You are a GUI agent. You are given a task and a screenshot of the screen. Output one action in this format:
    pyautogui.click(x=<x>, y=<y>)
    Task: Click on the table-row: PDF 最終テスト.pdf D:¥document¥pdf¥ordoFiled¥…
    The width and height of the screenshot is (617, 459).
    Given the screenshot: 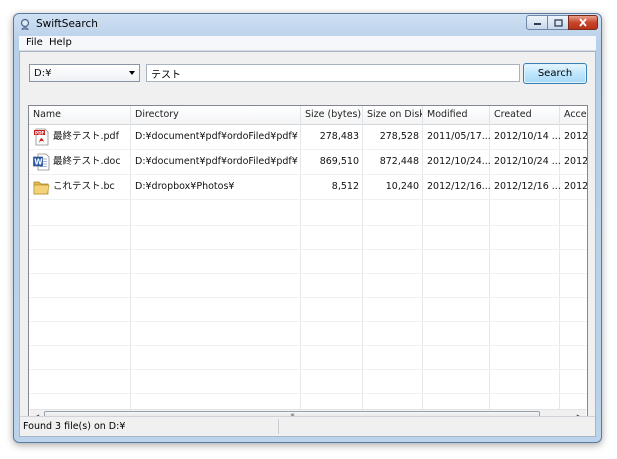 What is the action you would take?
    pyautogui.click(x=308, y=137)
    